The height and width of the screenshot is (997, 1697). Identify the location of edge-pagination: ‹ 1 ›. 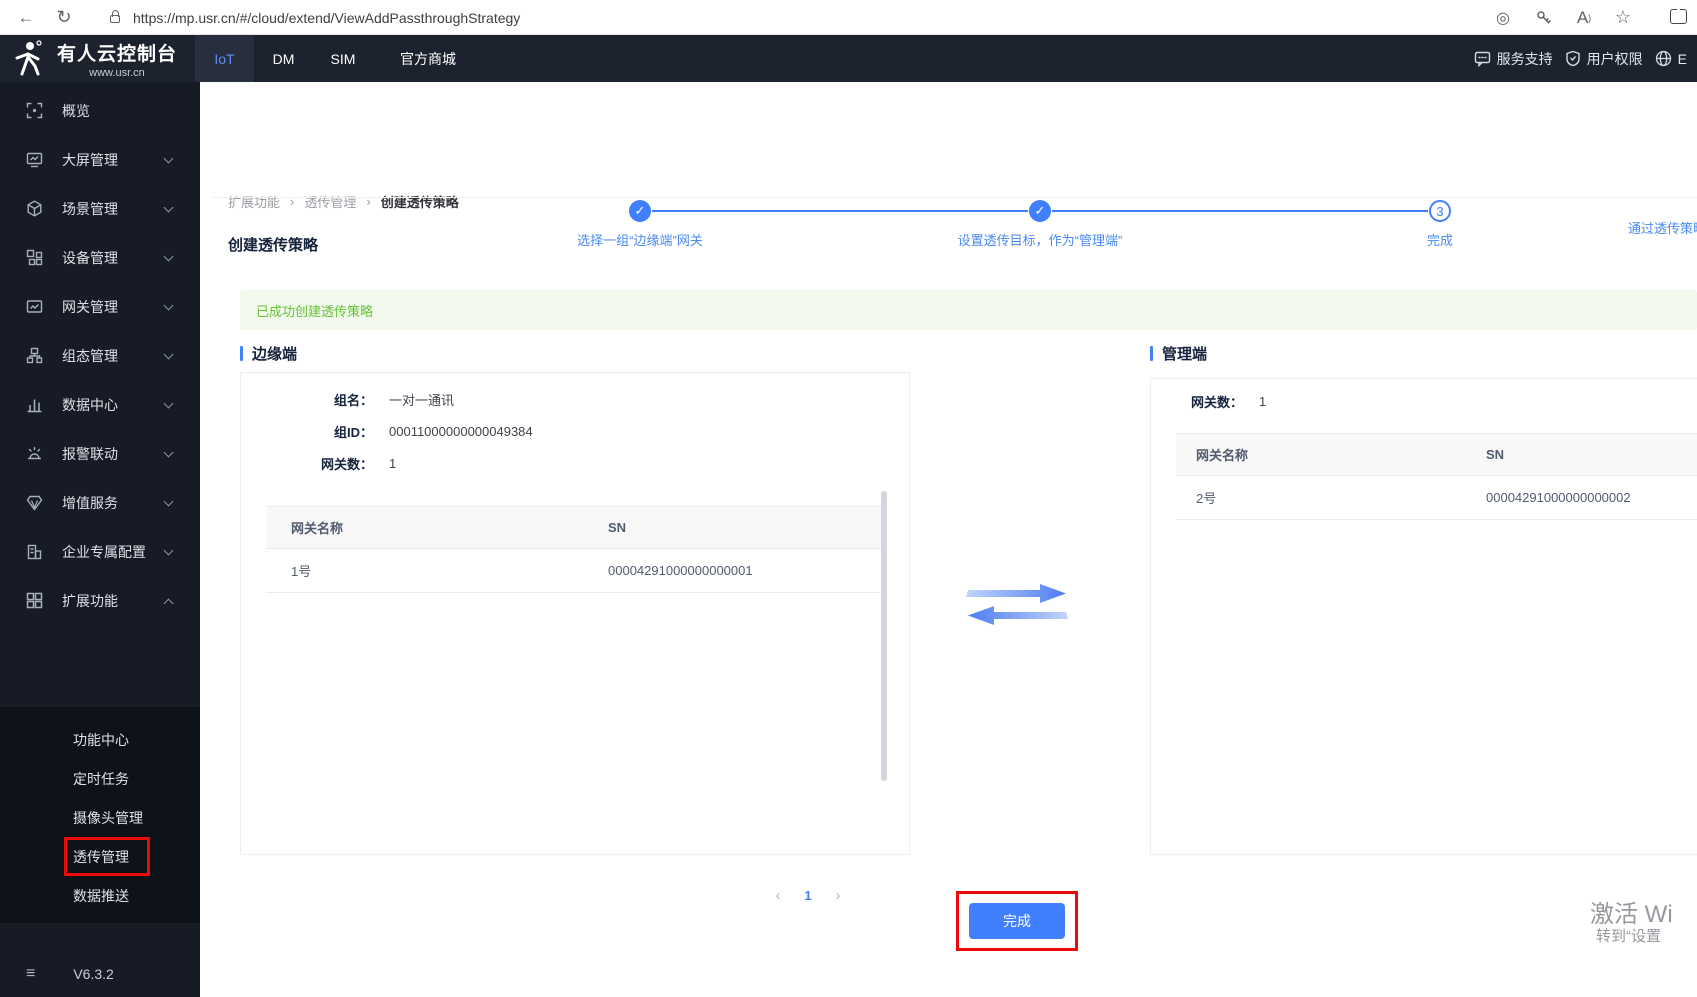
(808, 895).